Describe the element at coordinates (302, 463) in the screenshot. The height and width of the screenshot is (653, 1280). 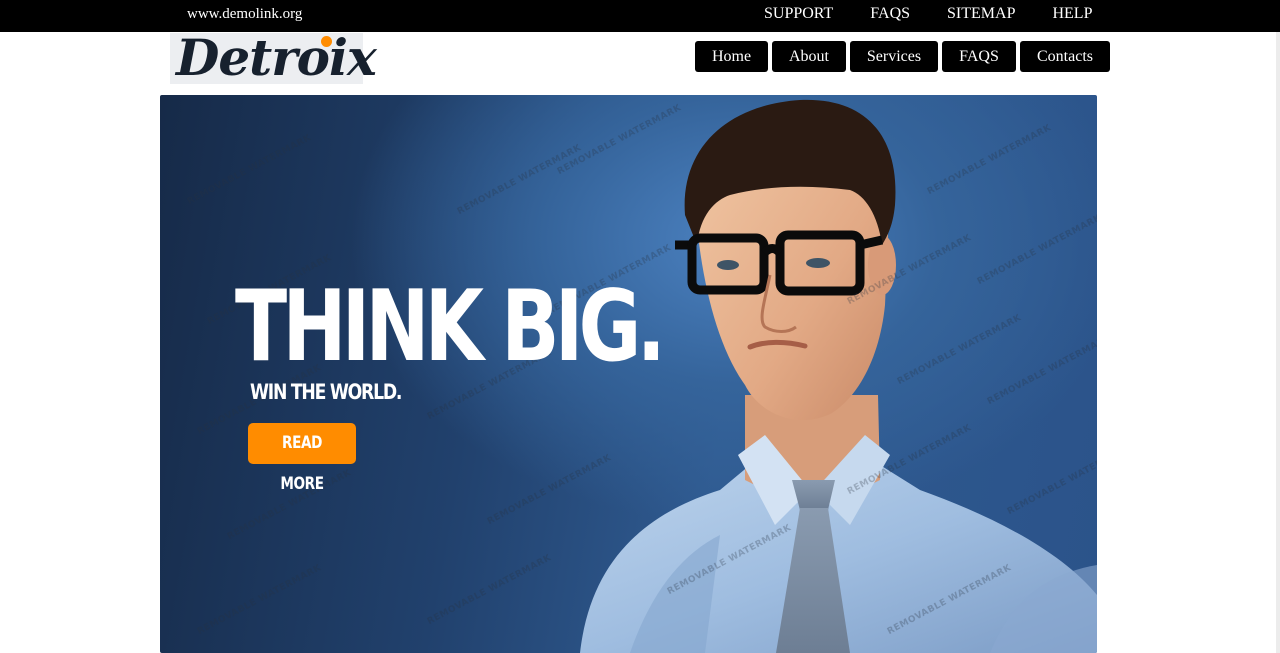
I see `read-more-label: READ MORE` at that location.